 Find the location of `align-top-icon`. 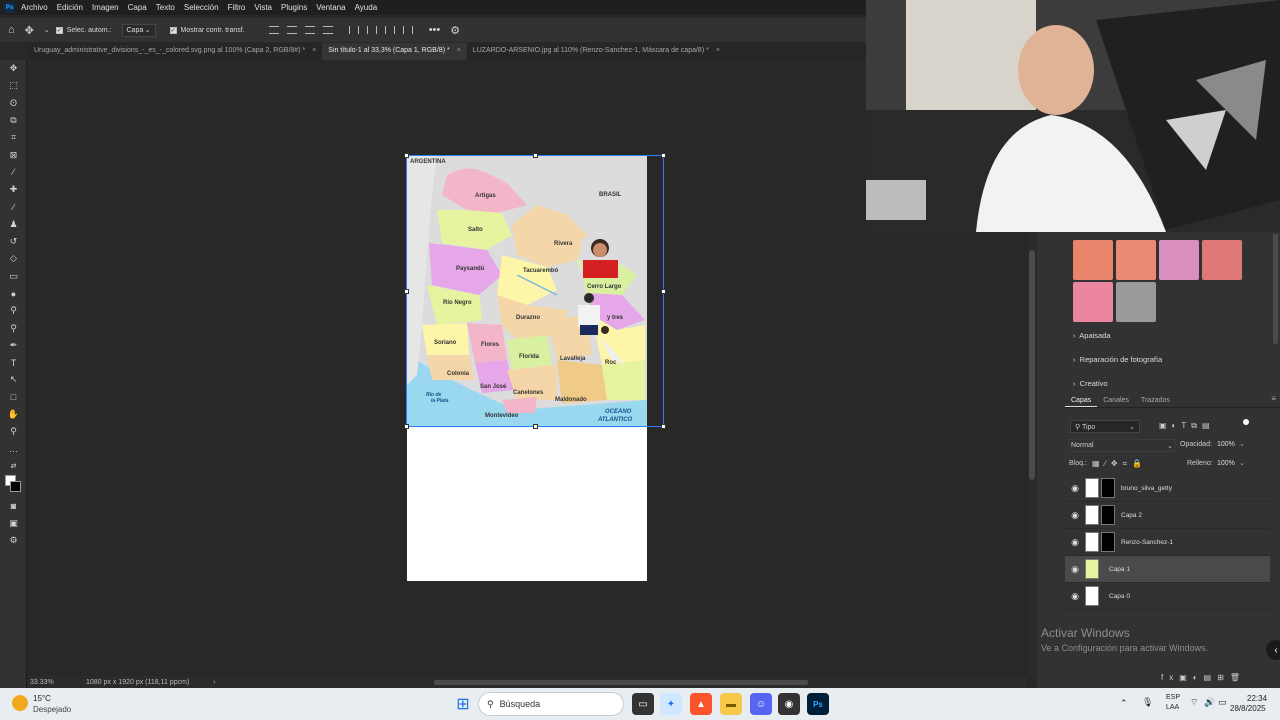

align-top-icon is located at coordinates (353, 30).